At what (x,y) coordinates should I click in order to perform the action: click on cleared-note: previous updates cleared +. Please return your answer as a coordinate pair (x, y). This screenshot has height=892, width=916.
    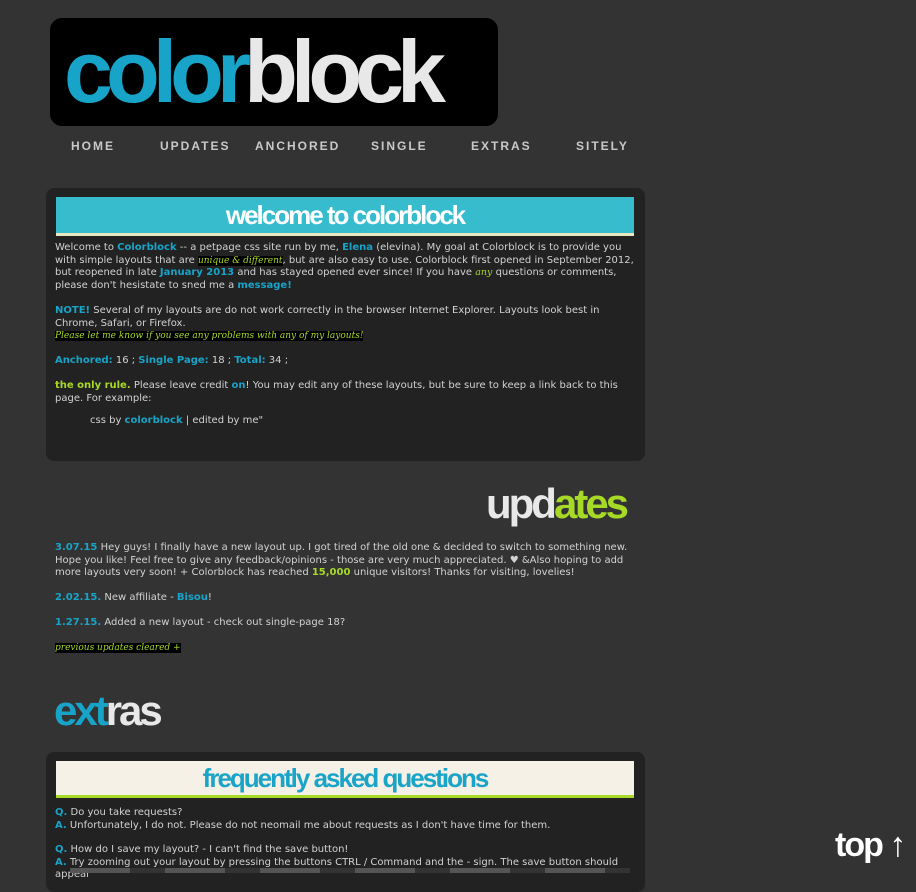
    Looking at the image, I should click on (347, 648).